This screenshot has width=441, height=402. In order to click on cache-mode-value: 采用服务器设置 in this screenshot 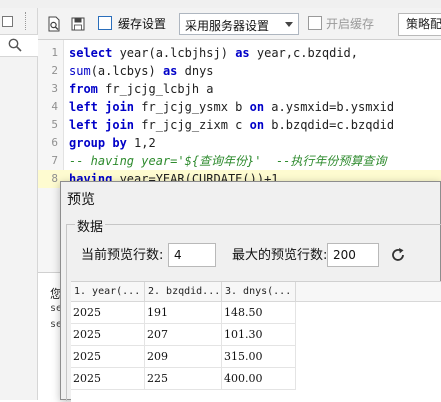, I will do `click(227, 26)`.